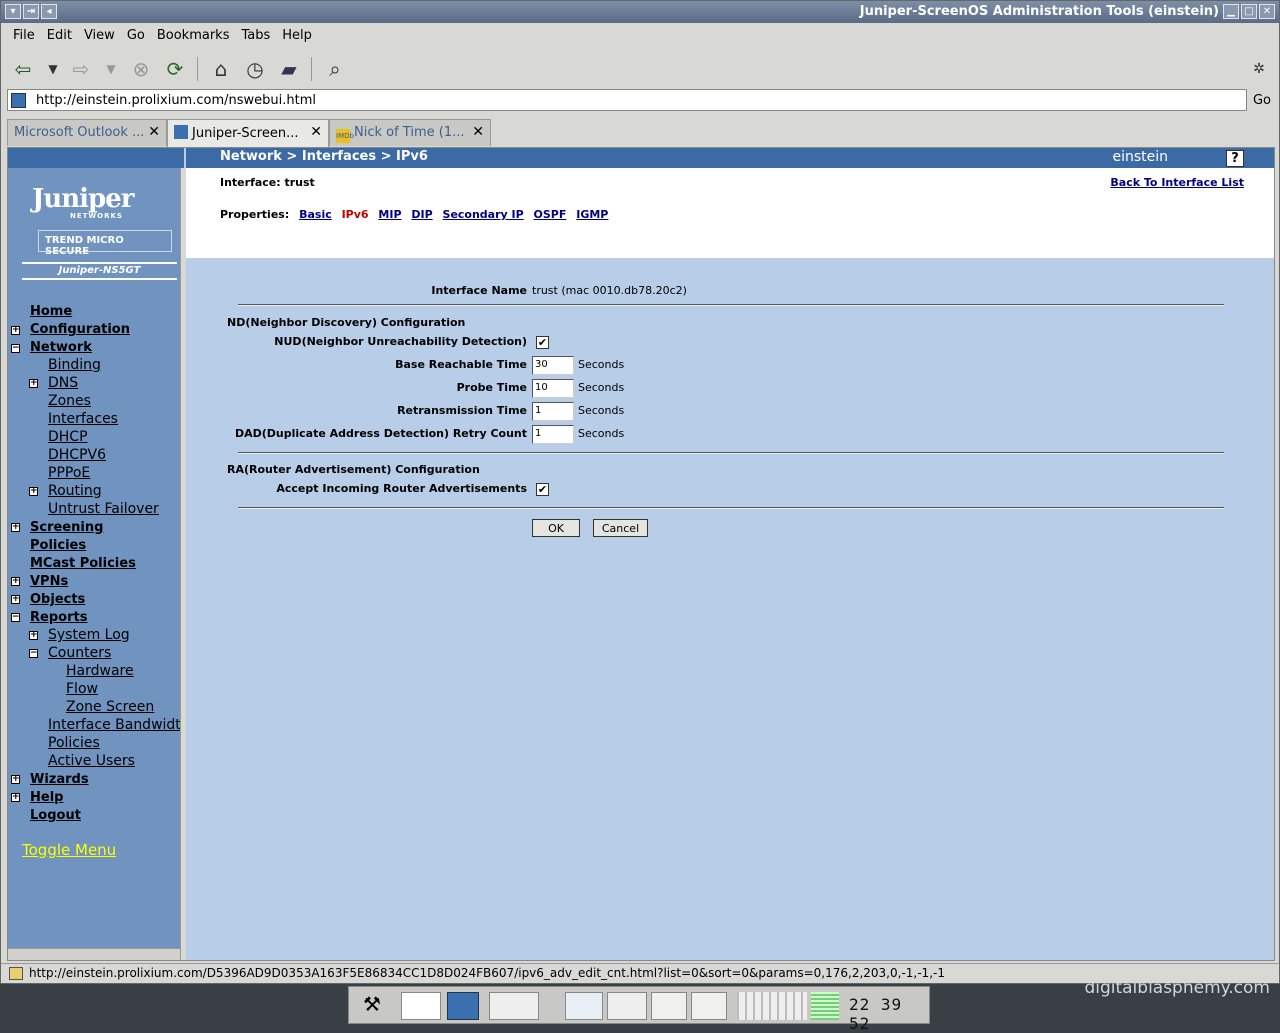  I want to click on sidebar-item-configuration: Configuration, so click(80, 331).